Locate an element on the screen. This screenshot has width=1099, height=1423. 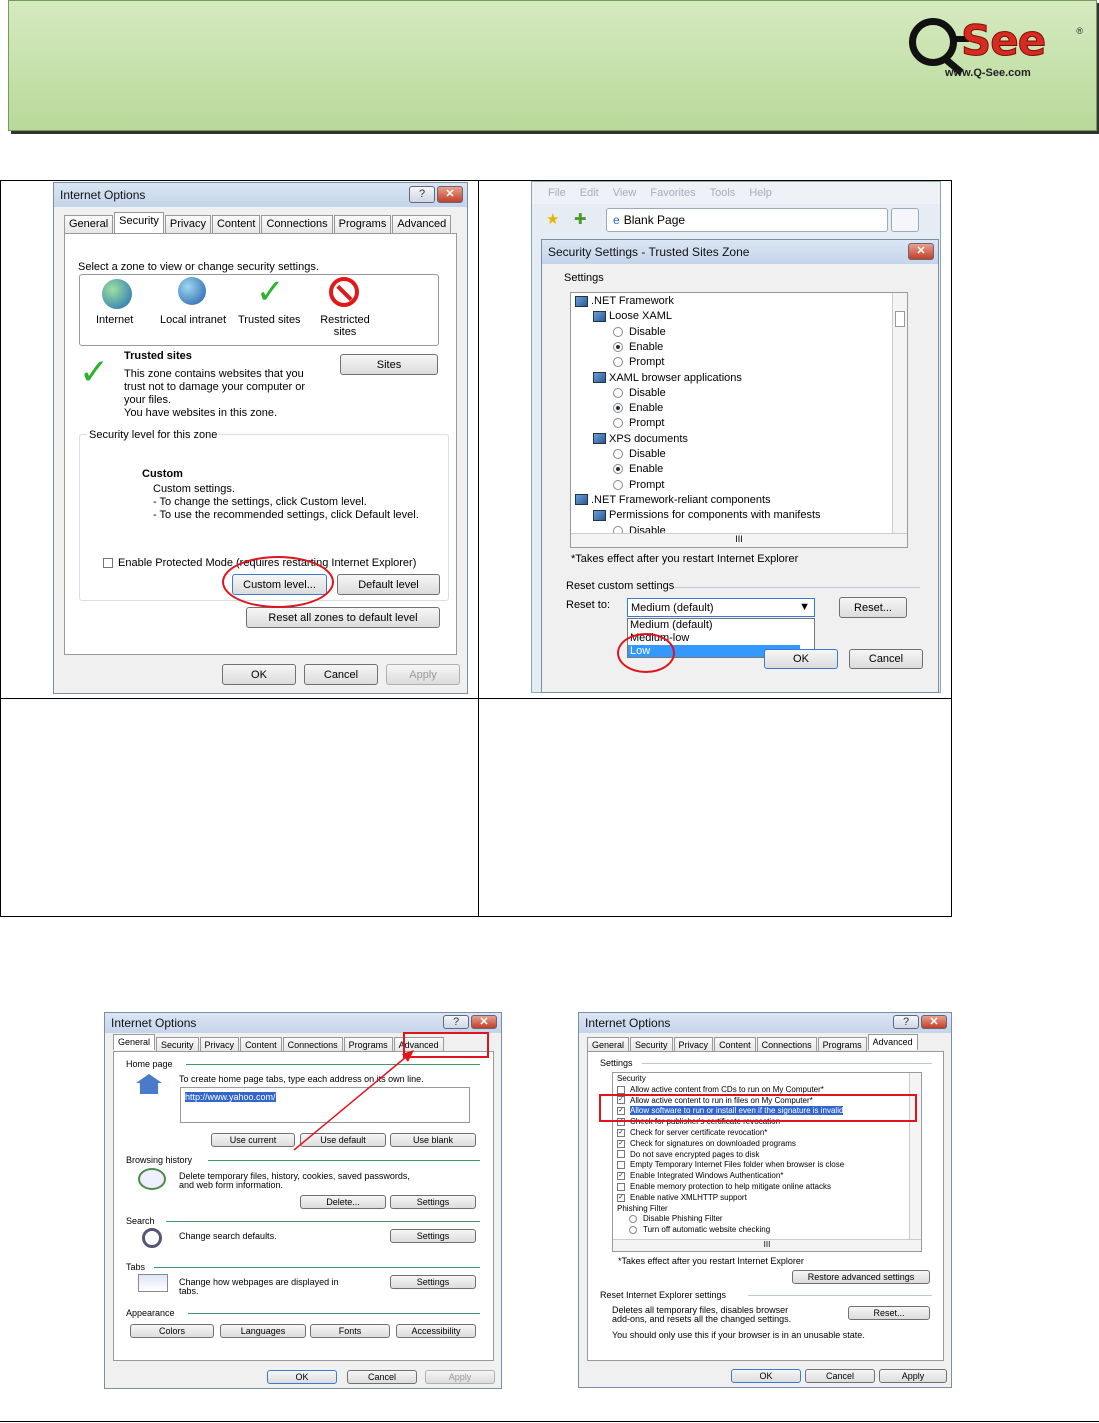
default-level-button: Default level is located at coordinates (388, 584).